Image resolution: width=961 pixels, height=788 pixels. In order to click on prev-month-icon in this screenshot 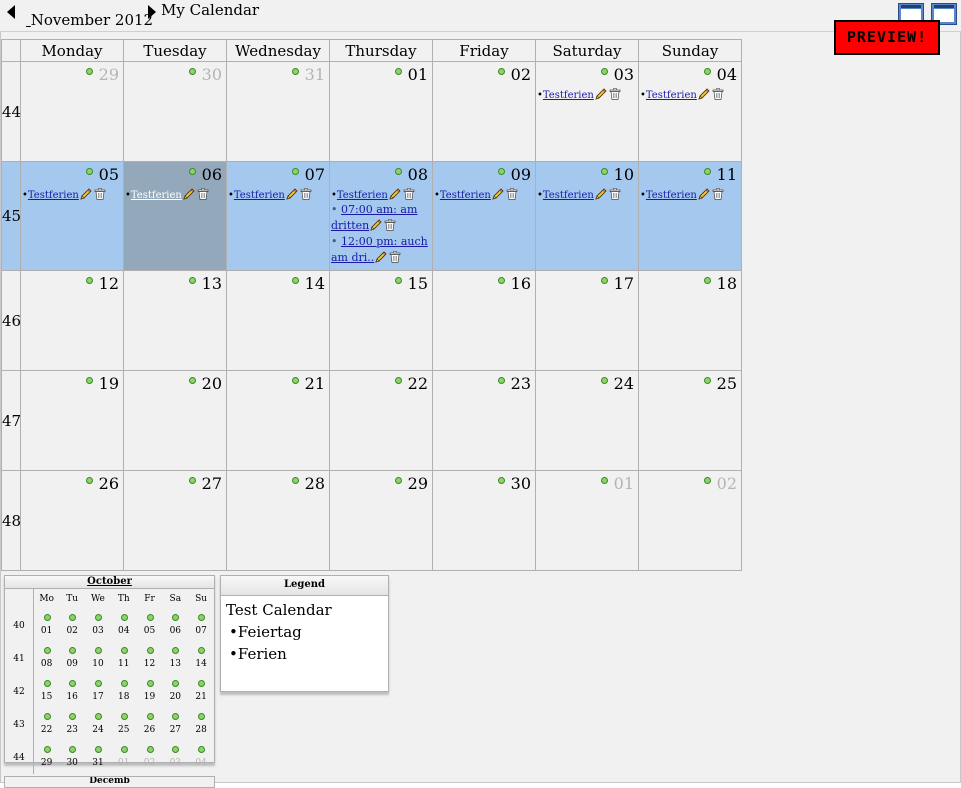, I will do `click(11, 12)`.